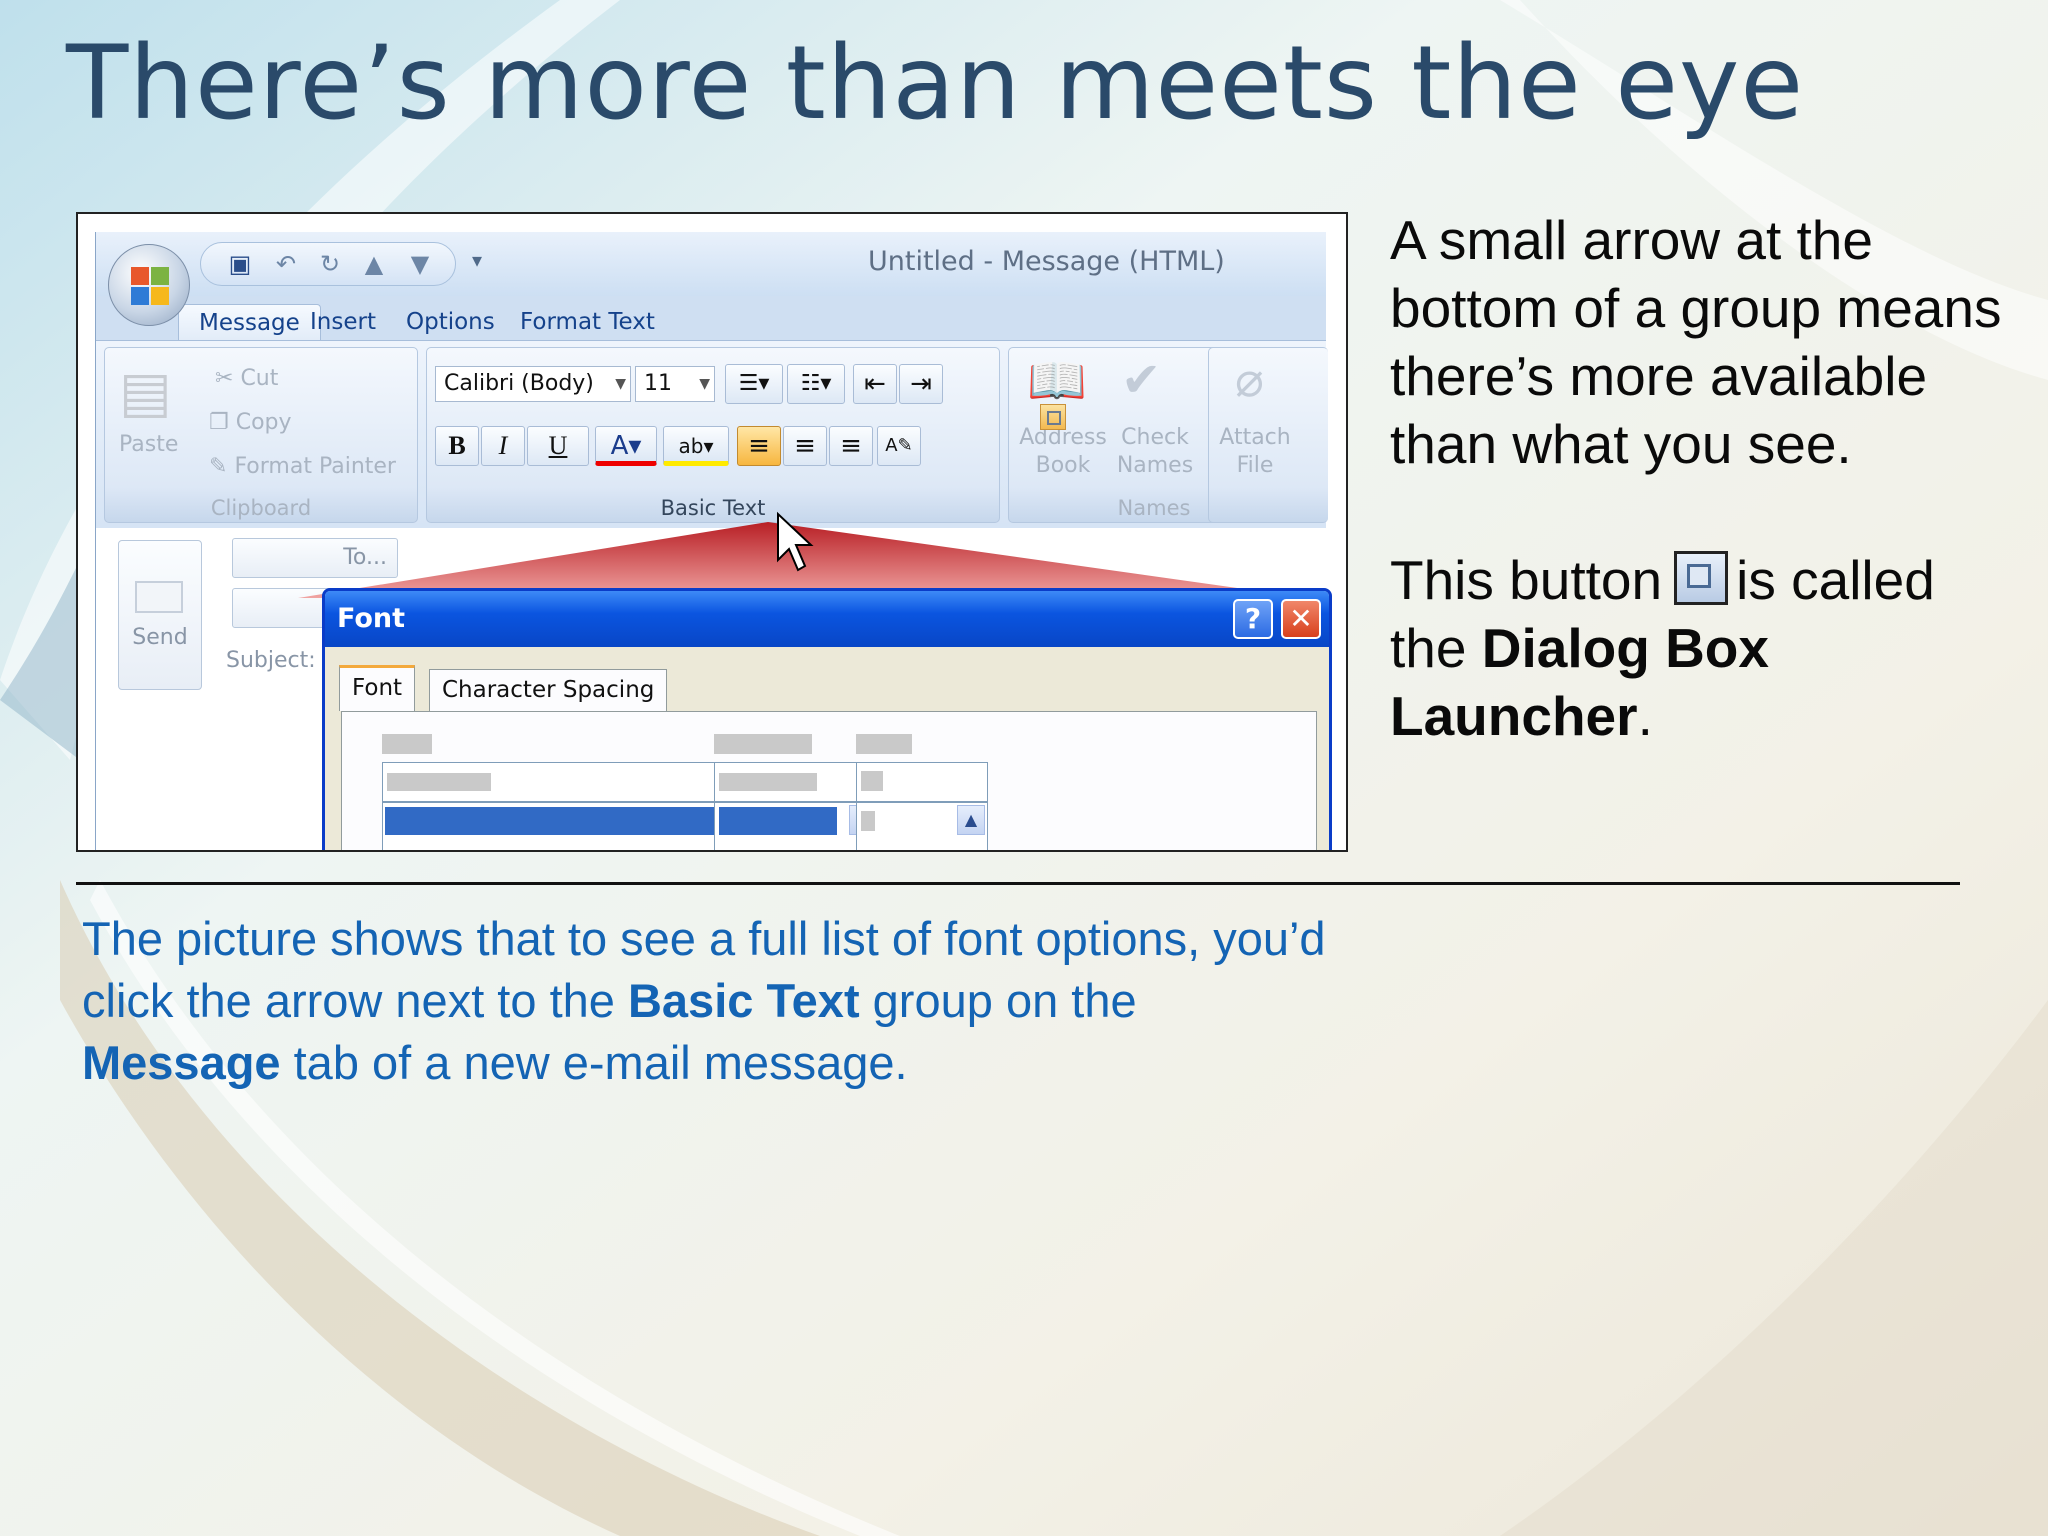 Image resolution: width=2048 pixels, height=1536 pixels. Describe the element at coordinates (302, 466) in the screenshot. I see `format-painter-button: ✎ Format Painter` at that location.